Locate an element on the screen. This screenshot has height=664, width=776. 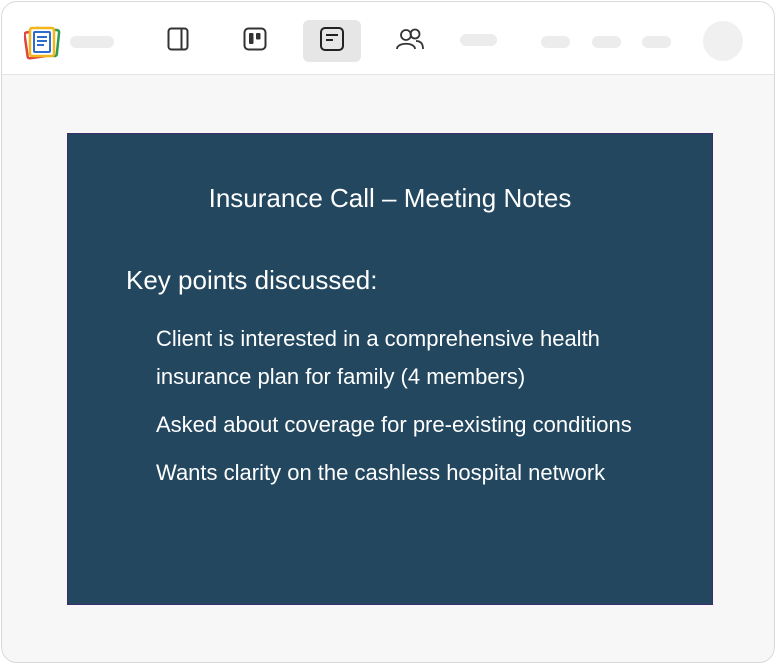
people-icon is located at coordinates (410, 41).